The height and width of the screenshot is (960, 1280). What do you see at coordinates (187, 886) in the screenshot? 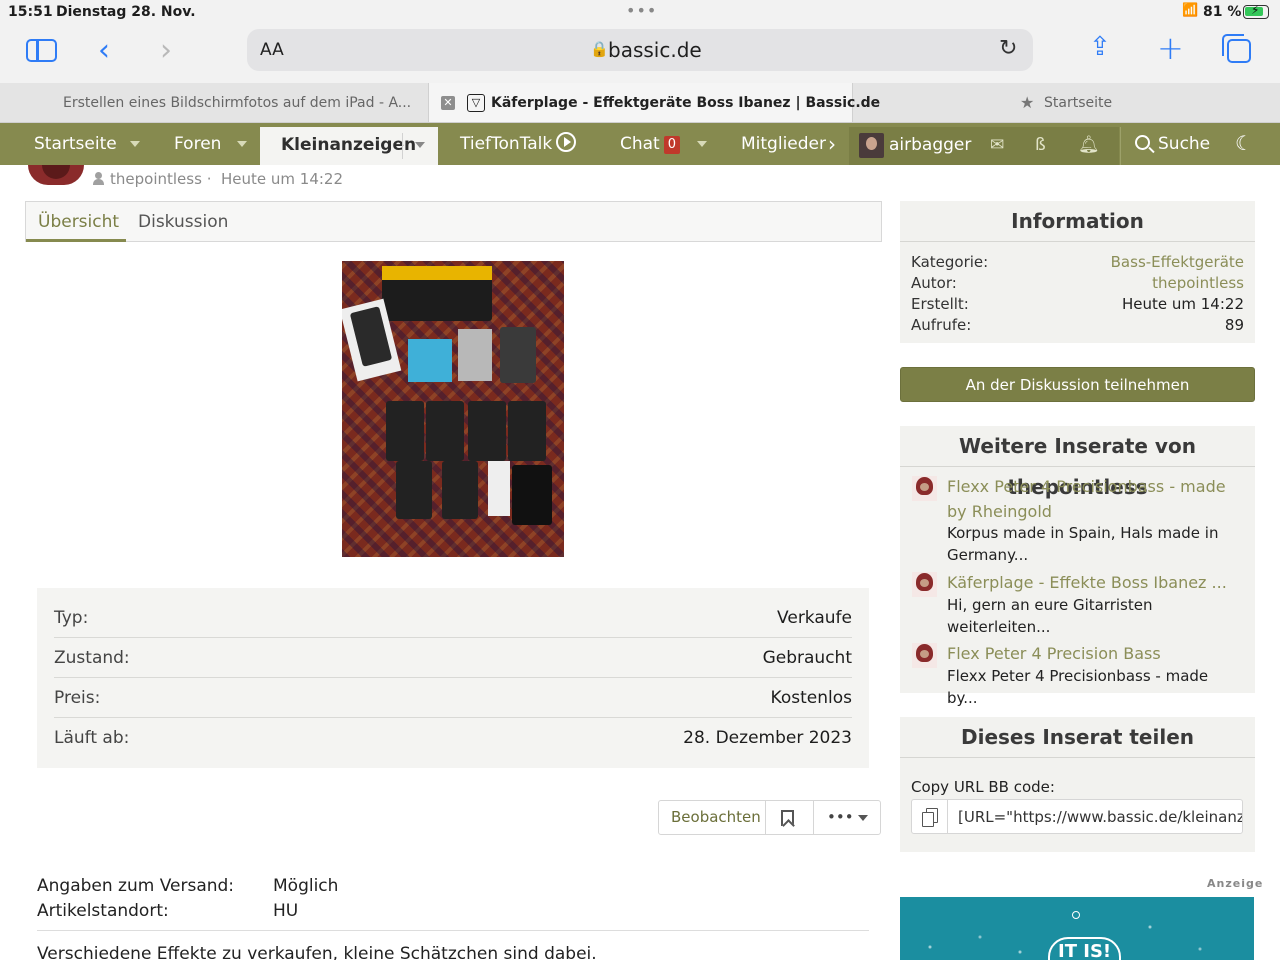
I see `shipping-row: Angaben zum Versand: Möglich` at bounding box center [187, 886].